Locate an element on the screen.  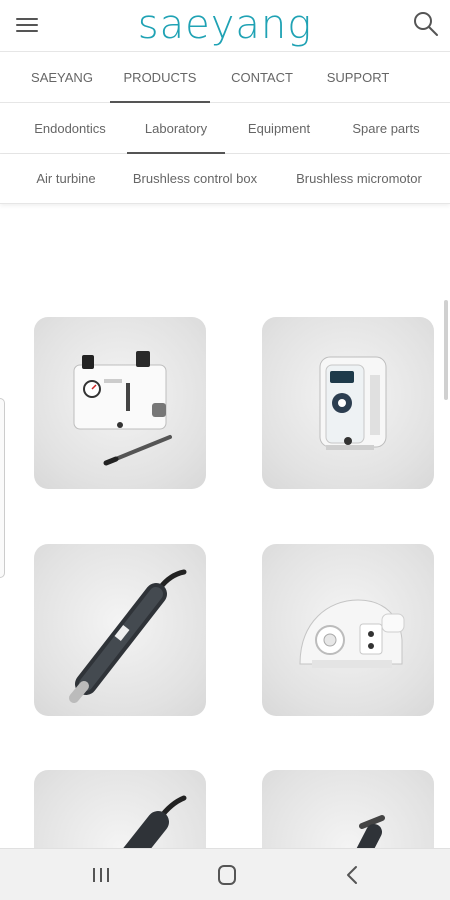
nav-item-saeyang: SAEYANG is located at coordinates (62, 77).